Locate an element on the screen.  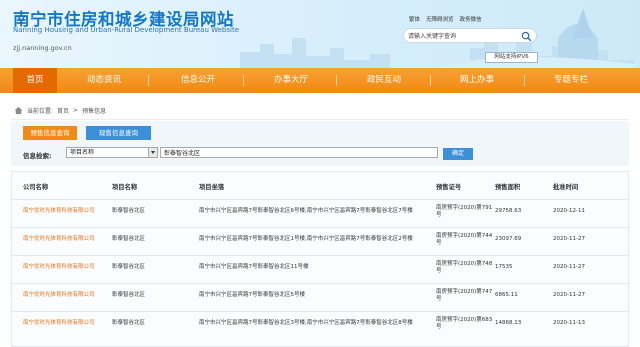
presale-area: 14868.13 is located at coordinates (508, 323).